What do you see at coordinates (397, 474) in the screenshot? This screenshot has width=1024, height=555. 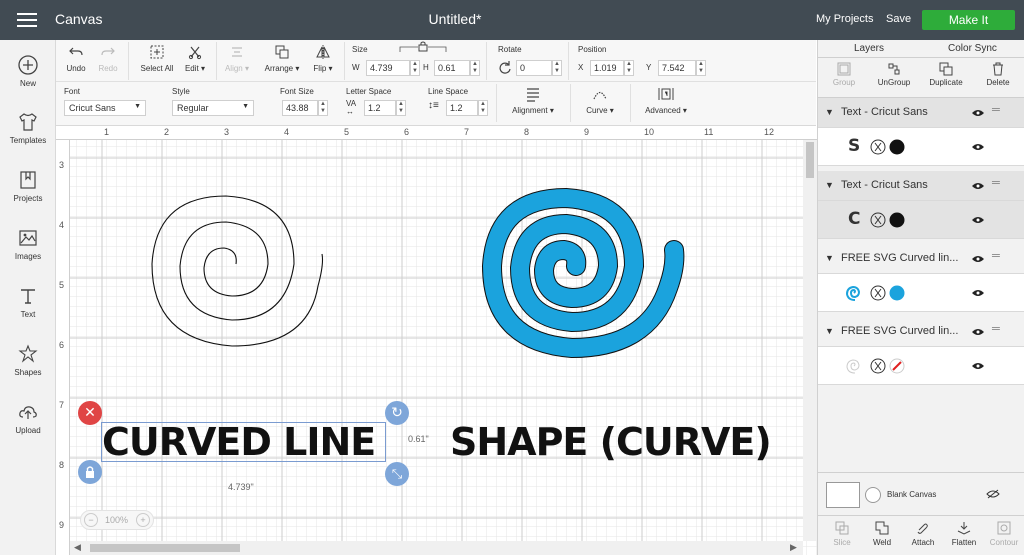 I see `resize-handle-icon: ⤡` at bounding box center [397, 474].